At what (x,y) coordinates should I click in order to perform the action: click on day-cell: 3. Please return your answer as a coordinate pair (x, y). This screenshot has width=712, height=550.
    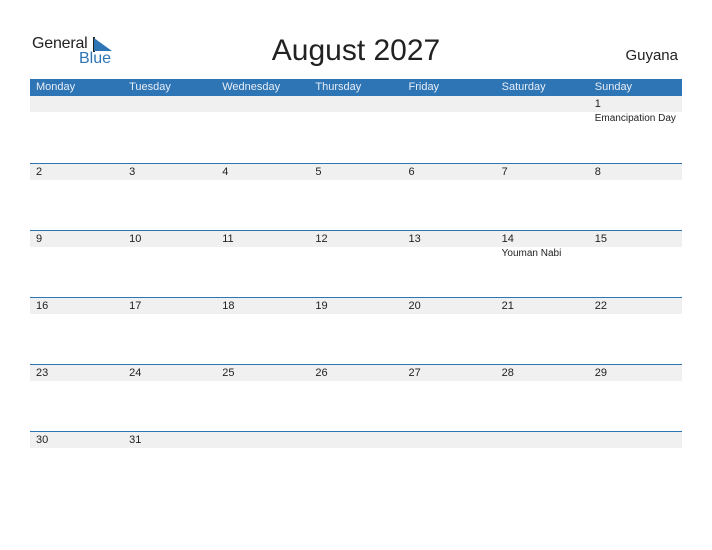
    Looking at the image, I should click on (169, 172).